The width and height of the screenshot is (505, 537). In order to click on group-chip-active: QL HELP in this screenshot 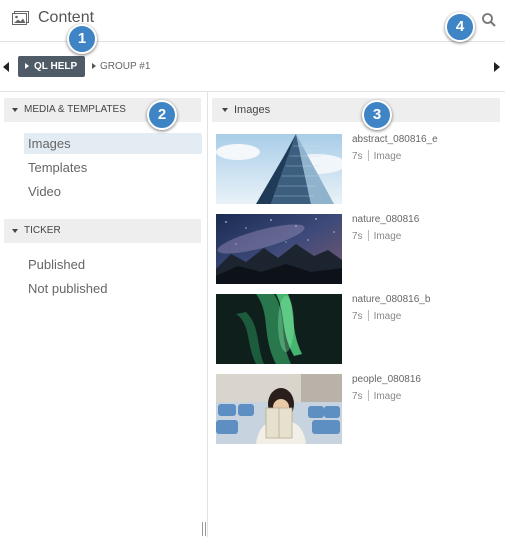, I will do `click(52, 66)`.